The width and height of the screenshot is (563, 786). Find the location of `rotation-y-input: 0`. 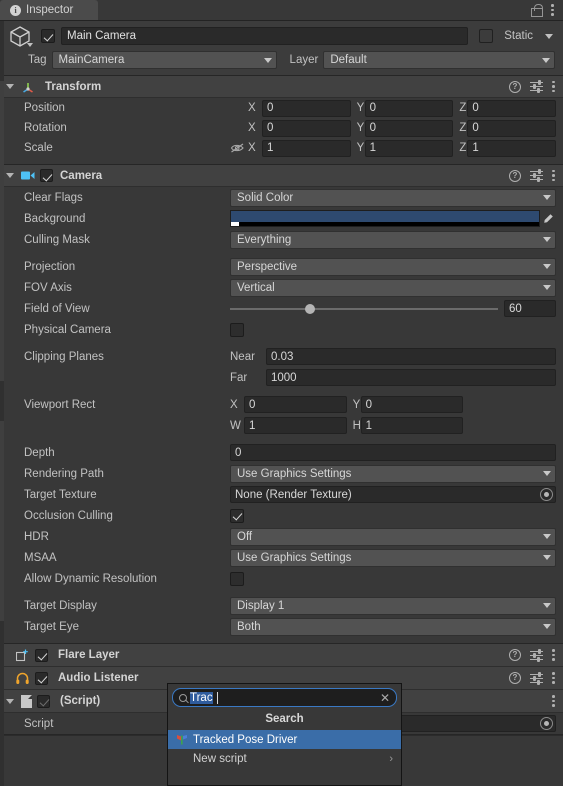

rotation-y-input: 0 is located at coordinates (409, 128).